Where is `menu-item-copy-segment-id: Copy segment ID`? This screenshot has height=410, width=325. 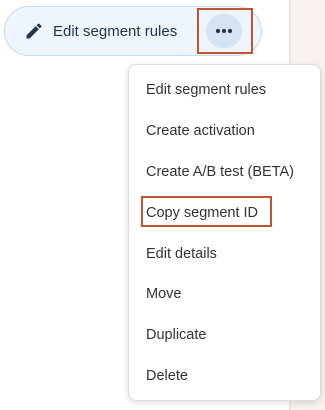 menu-item-copy-segment-id: Copy segment ID is located at coordinates (224, 212).